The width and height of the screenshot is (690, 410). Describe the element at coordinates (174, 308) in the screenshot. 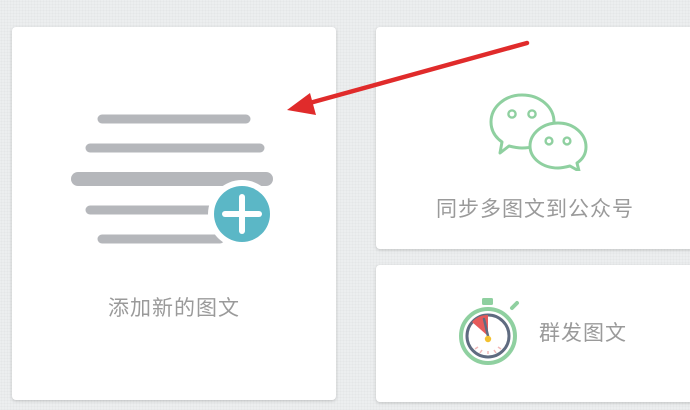

I see `add-new-article-label: 添加新的图文` at that location.